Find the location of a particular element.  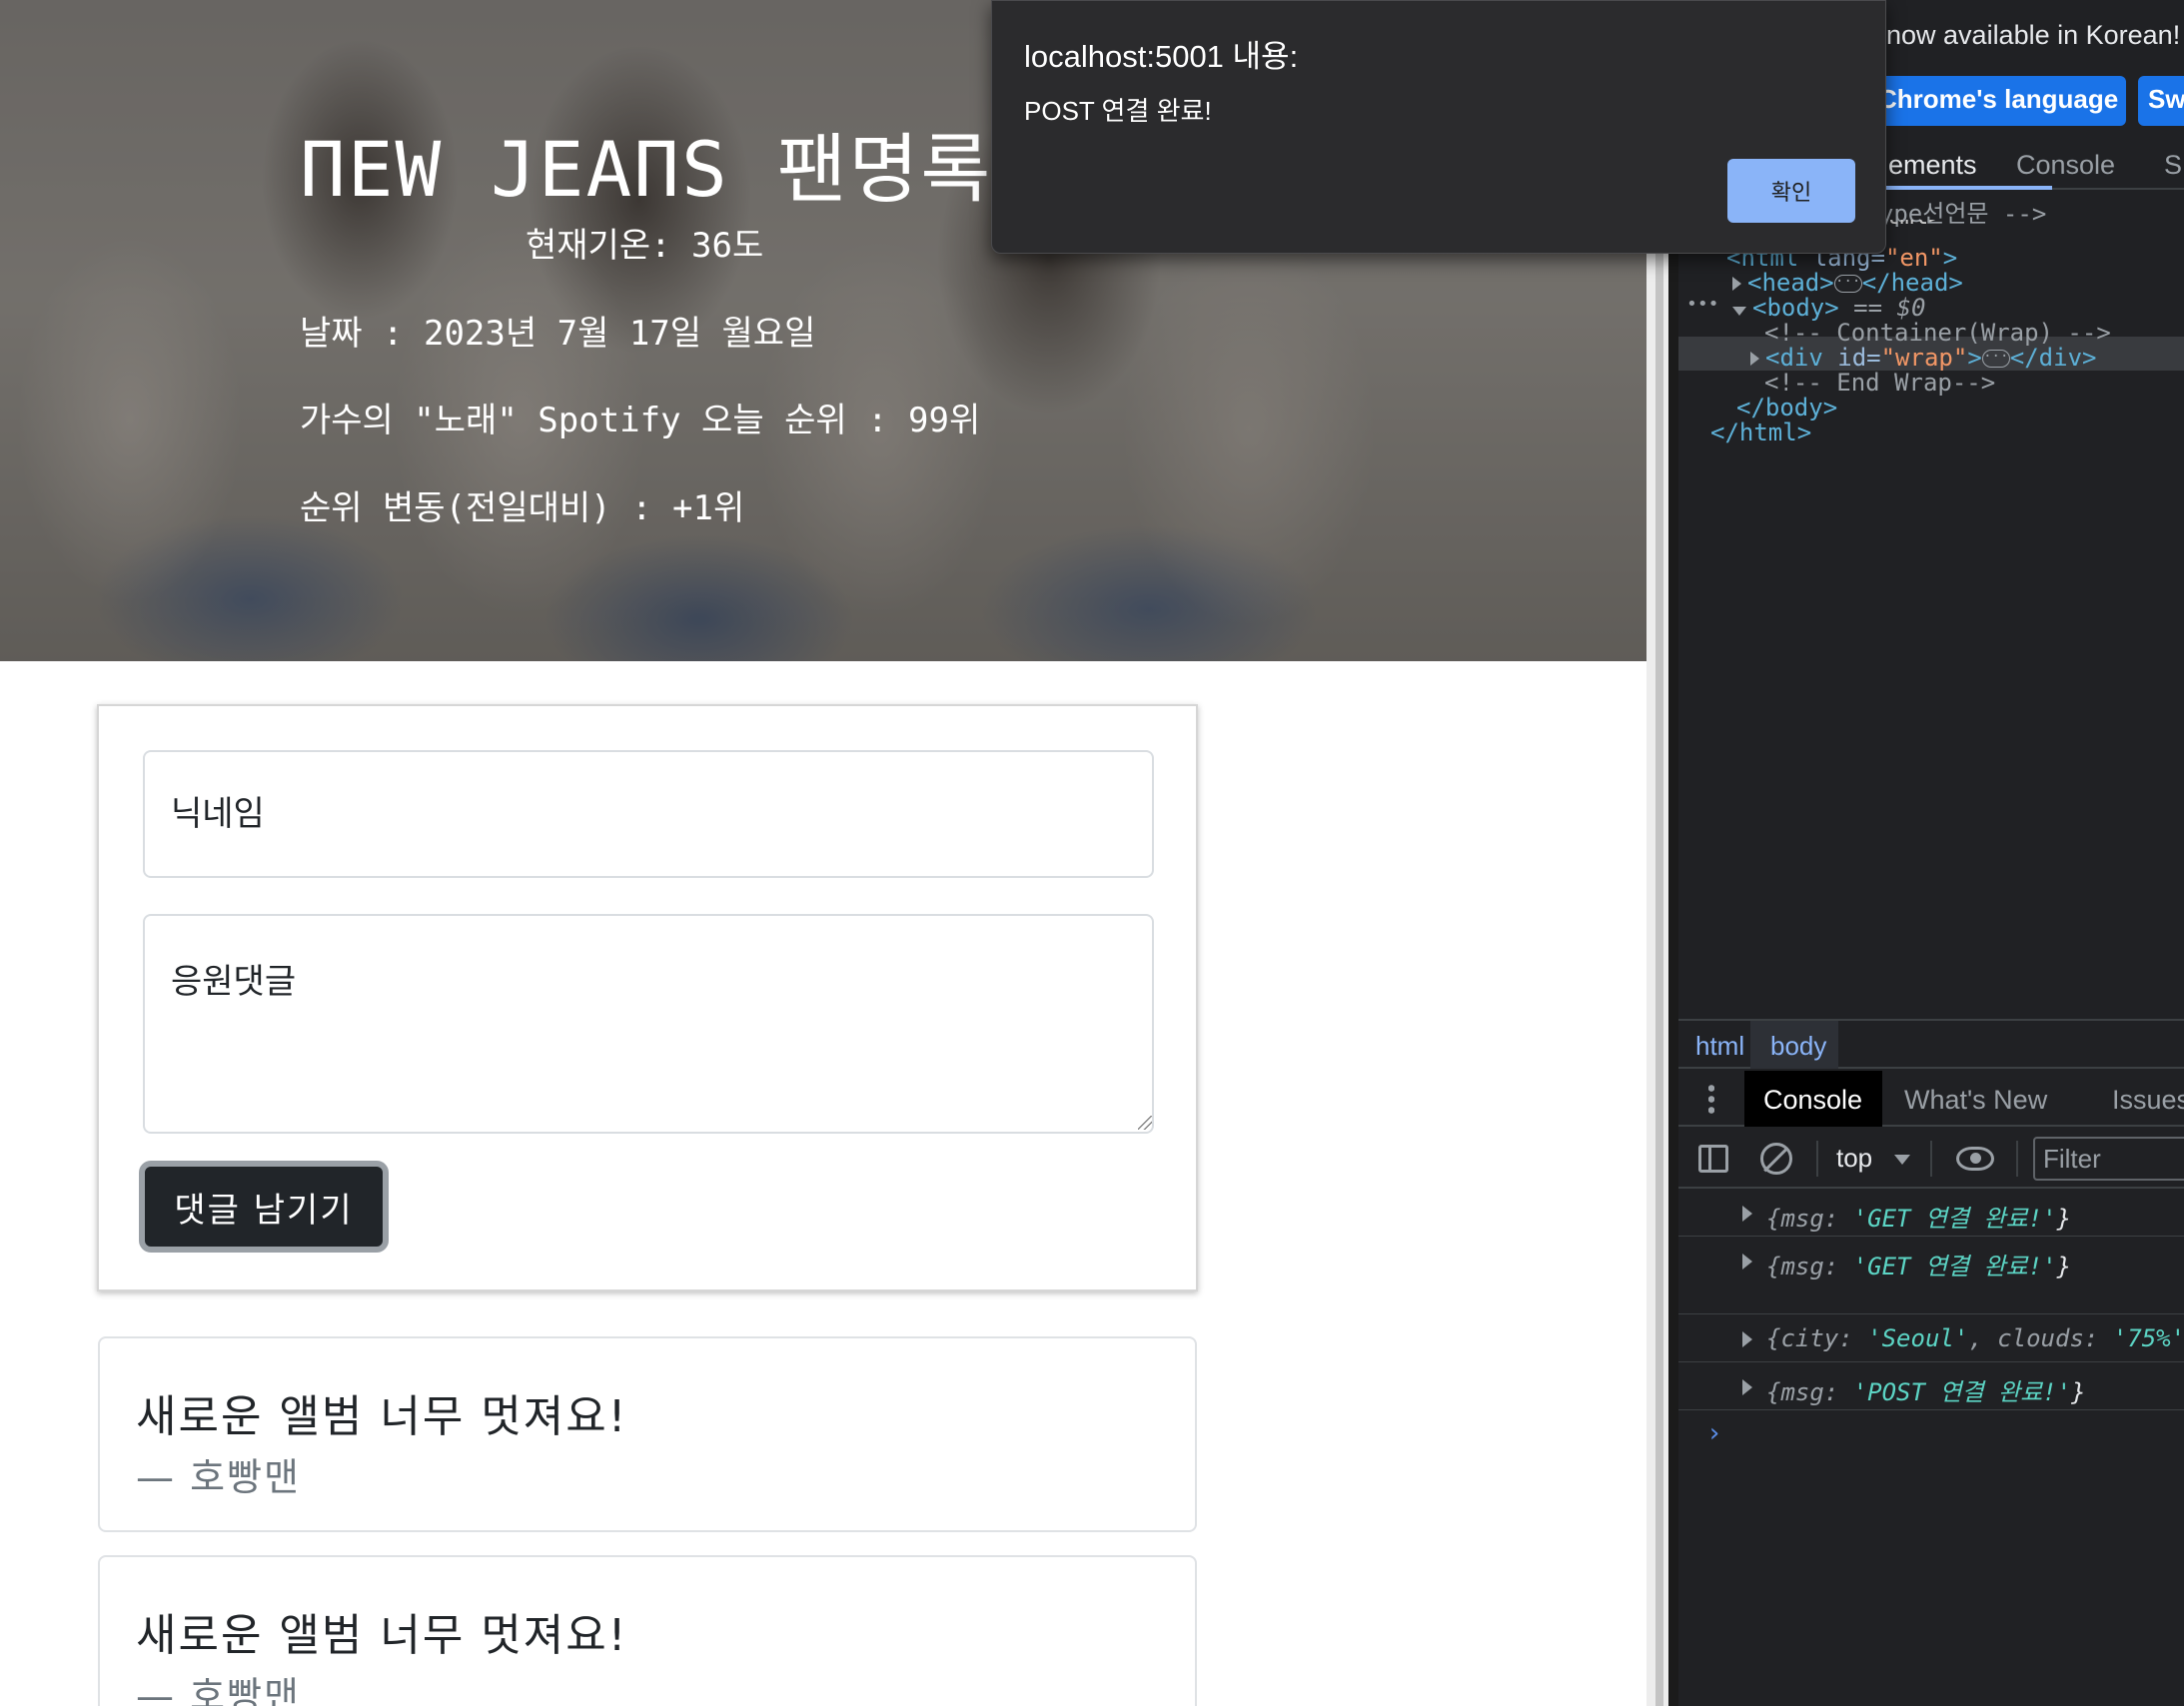

temperature-text: 현재기온: 36도 is located at coordinates (645, 246).